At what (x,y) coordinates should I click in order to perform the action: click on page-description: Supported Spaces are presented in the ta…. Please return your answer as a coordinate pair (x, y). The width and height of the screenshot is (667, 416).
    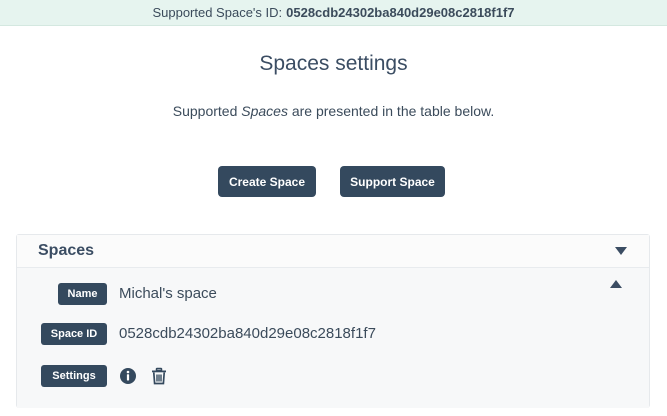
    Looking at the image, I should click on (333, 111).